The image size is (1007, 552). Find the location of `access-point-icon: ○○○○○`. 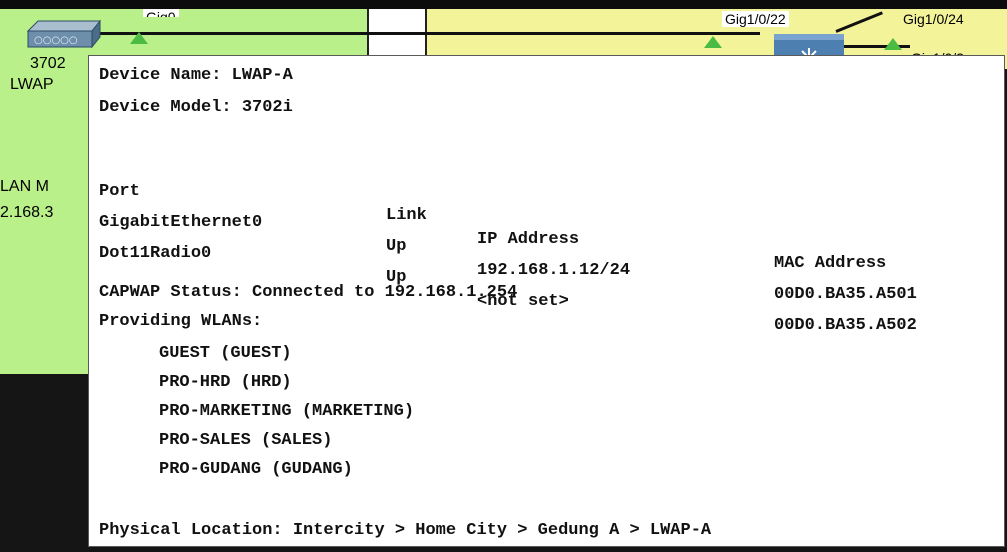

access-point-icon: ○○○○○ is located at coordinates (62, 33).